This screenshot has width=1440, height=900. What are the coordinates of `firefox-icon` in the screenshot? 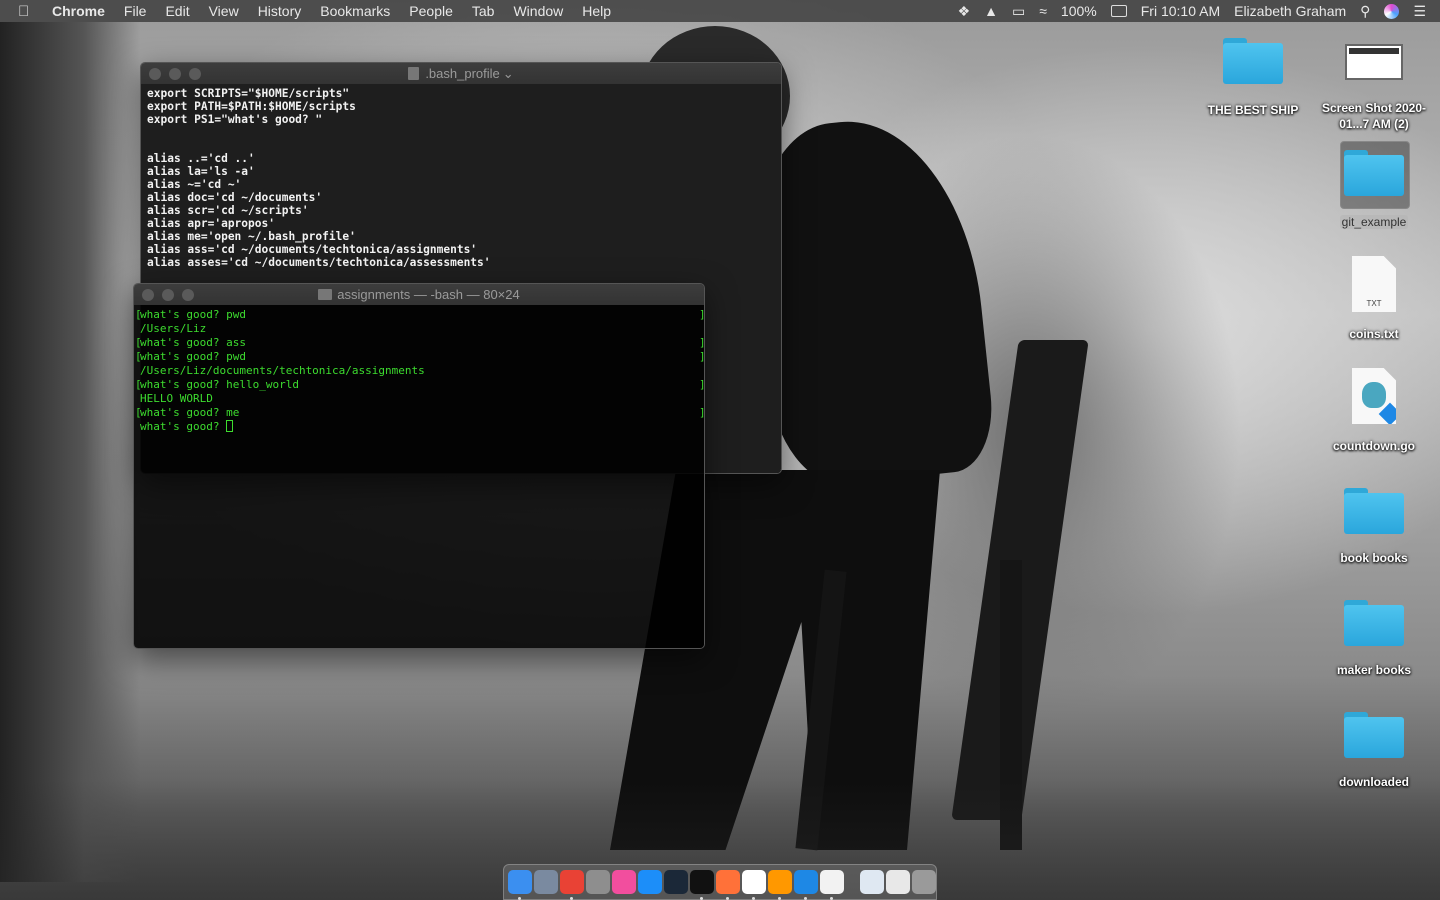 It's located at (728, 885).